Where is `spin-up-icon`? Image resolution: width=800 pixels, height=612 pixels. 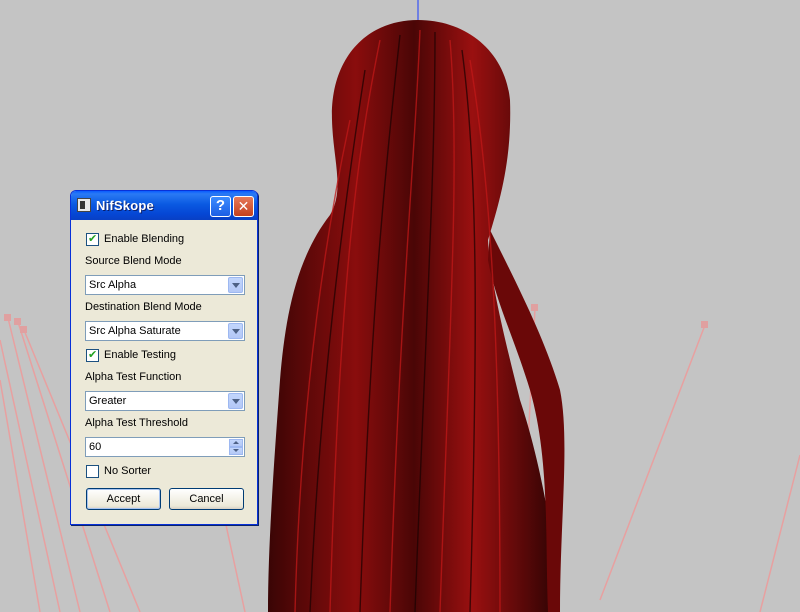
spin-up-icon is located at coordinates (236, 443).